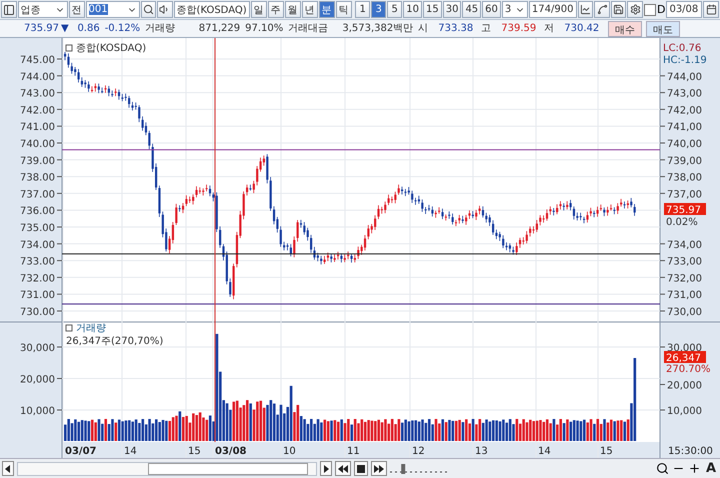 Image resolution: width=720 pixels, height=478 pixels. What do you see at coordinates (552, 9) in the screenshot?
I see `range-field: 174/900` at bounding box center [552, 9].